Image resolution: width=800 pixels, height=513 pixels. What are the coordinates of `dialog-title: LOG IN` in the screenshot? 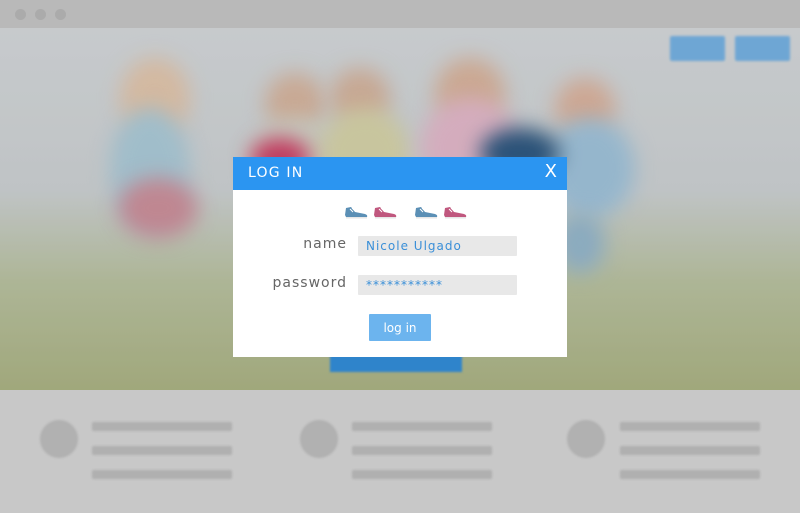 It's located at (276, 173).